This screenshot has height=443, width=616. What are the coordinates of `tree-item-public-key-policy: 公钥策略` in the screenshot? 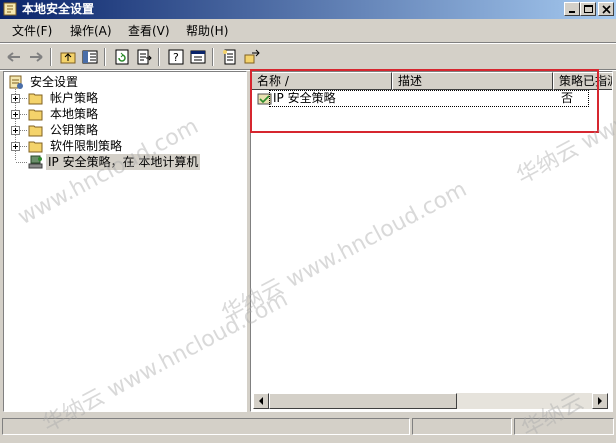 It's located at (123, 130).